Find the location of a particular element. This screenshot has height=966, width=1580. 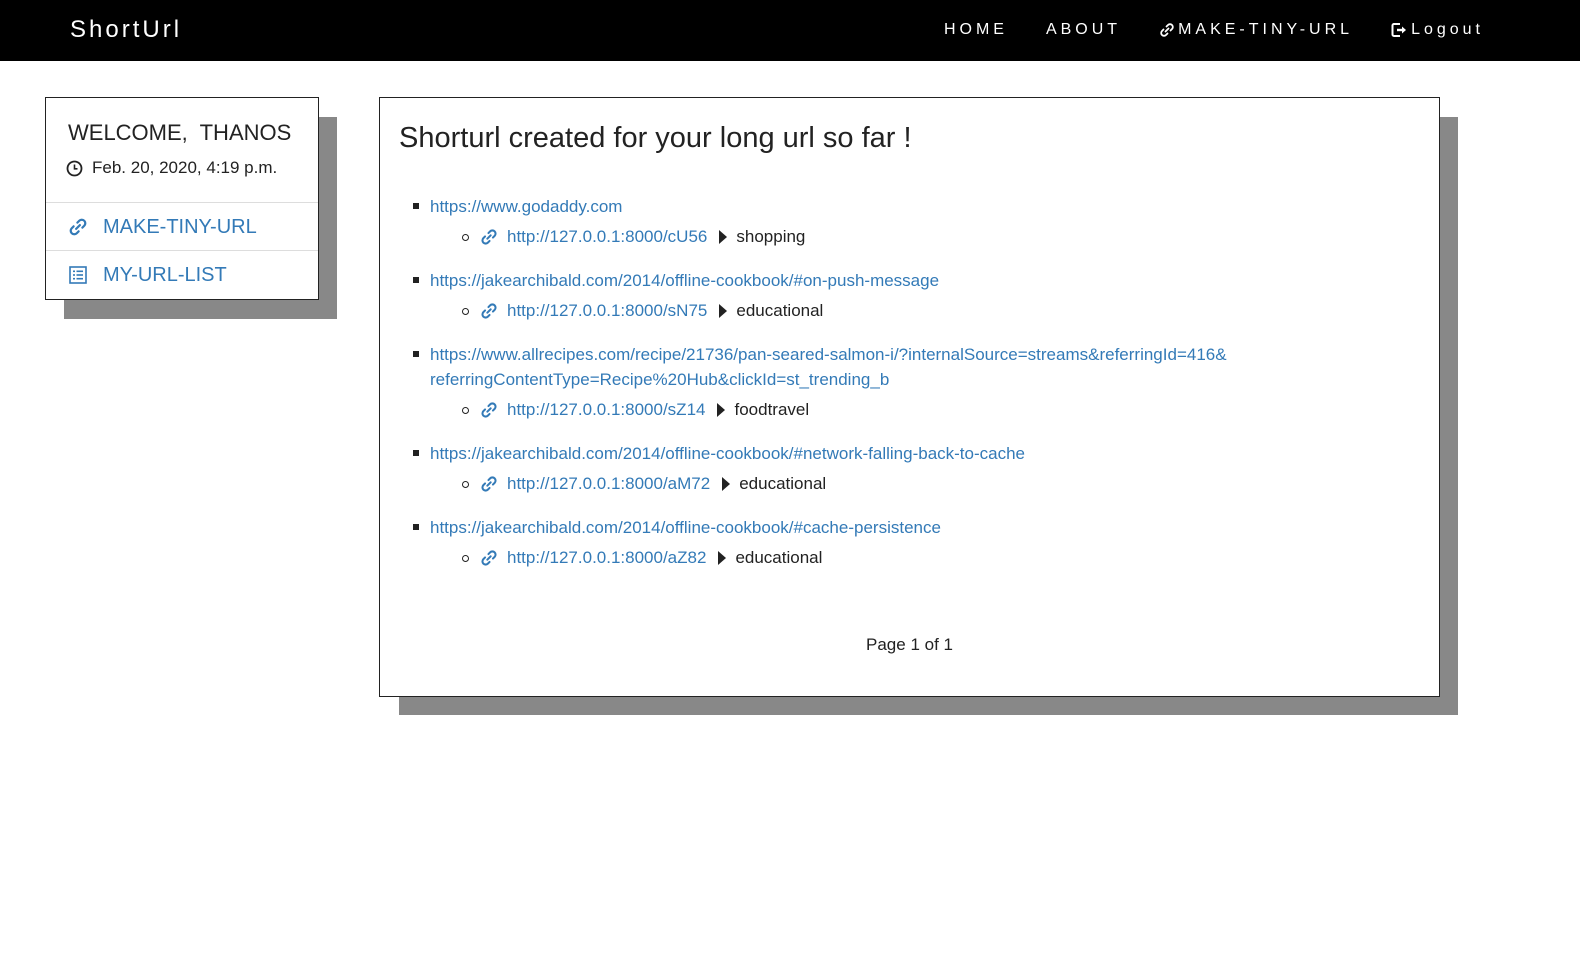

nav-home: HOME is located at coordinates (976, 30).